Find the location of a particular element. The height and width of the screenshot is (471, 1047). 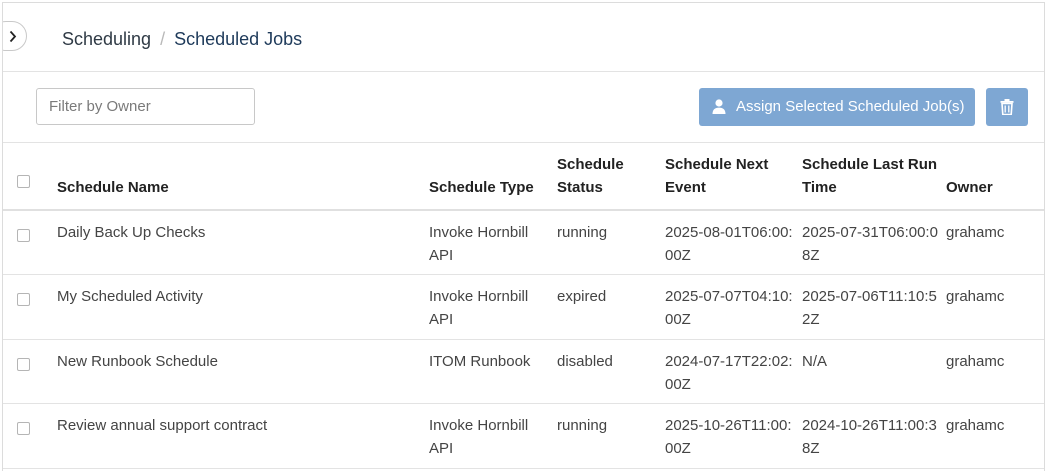

last-run-value: N/A is located at coordinates (815, 361).